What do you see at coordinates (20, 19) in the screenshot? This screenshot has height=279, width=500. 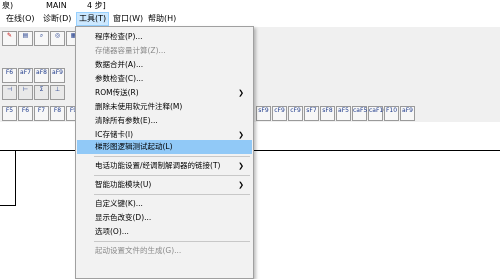 I see `menu-online: 在线(O)` at bounding box center [20, 19].